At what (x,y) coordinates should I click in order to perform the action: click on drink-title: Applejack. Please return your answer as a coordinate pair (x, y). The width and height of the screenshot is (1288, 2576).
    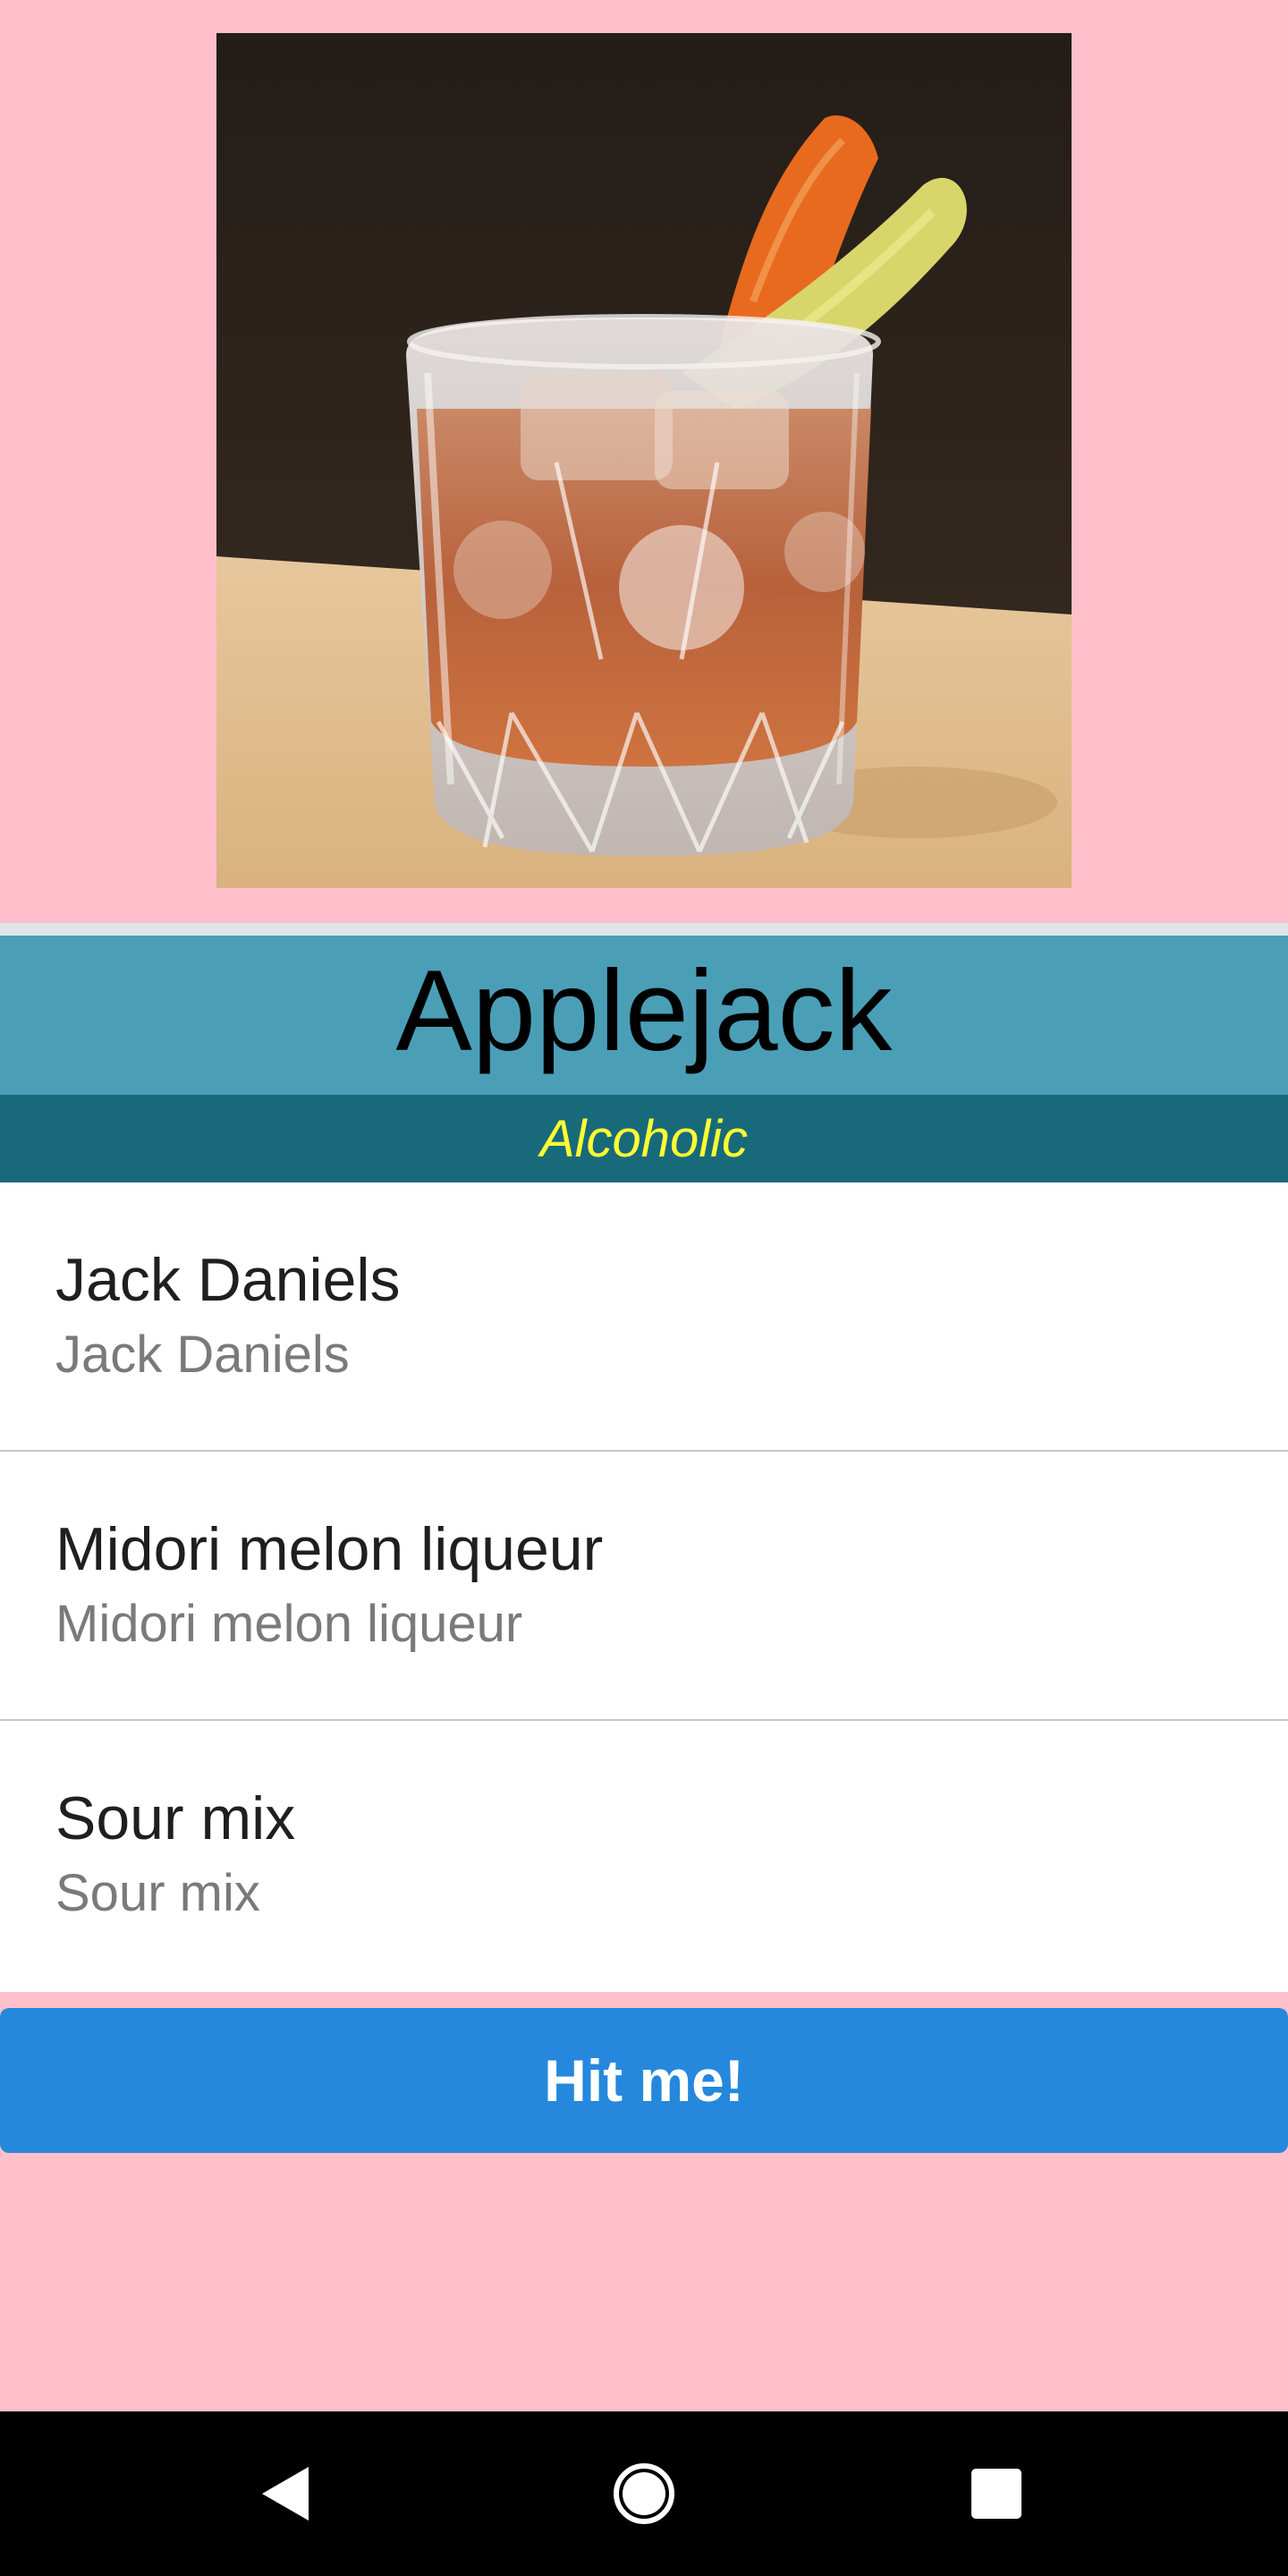
    Looking at the image, I should click on (644, 1011).